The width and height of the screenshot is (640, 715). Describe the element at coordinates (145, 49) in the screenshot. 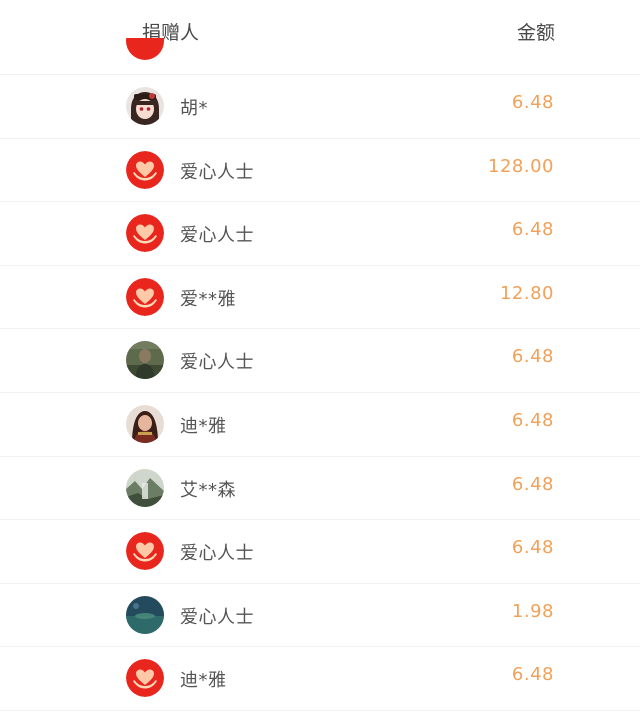

I see `partial-avatar` at that location.